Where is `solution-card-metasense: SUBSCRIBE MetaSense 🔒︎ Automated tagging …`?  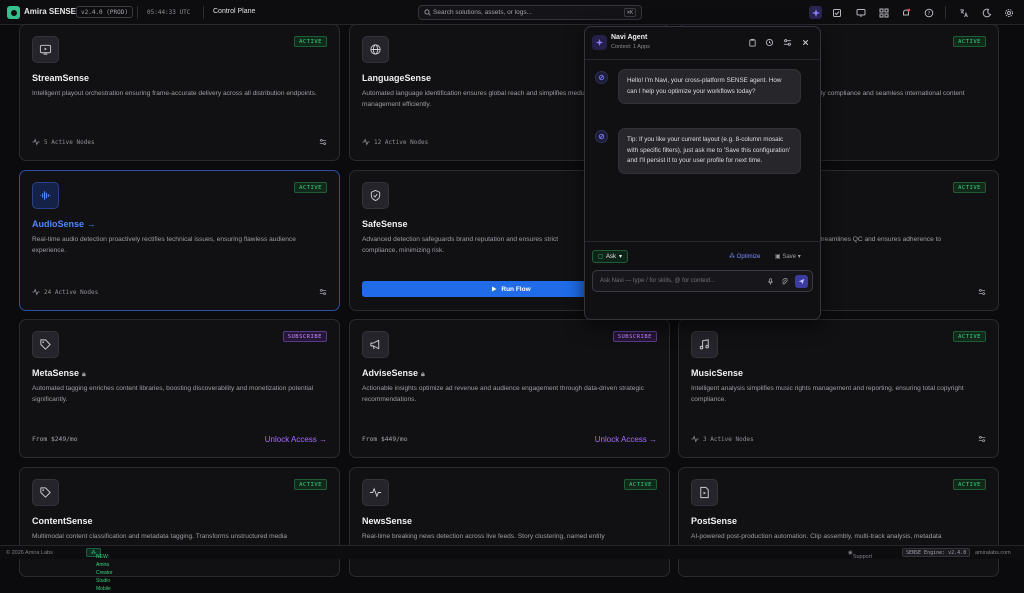 solution-card-metasense: SUBSCRIBE MetaSense 🔒︎ Automated tagging … is located at coordinates (179, 388).